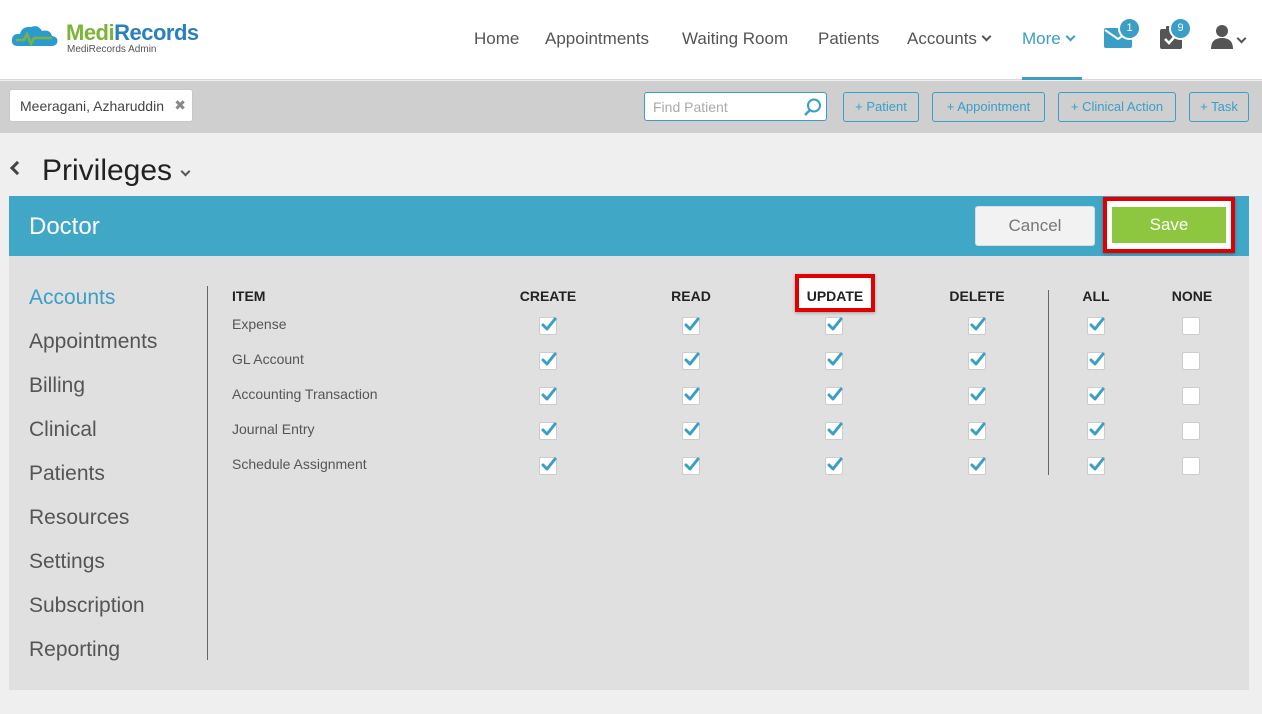  What do you see at coordinates (93, 342) in the screenshot?
I see `sidebar-item-appointments: Appointments` at bounding box center [93, 342].